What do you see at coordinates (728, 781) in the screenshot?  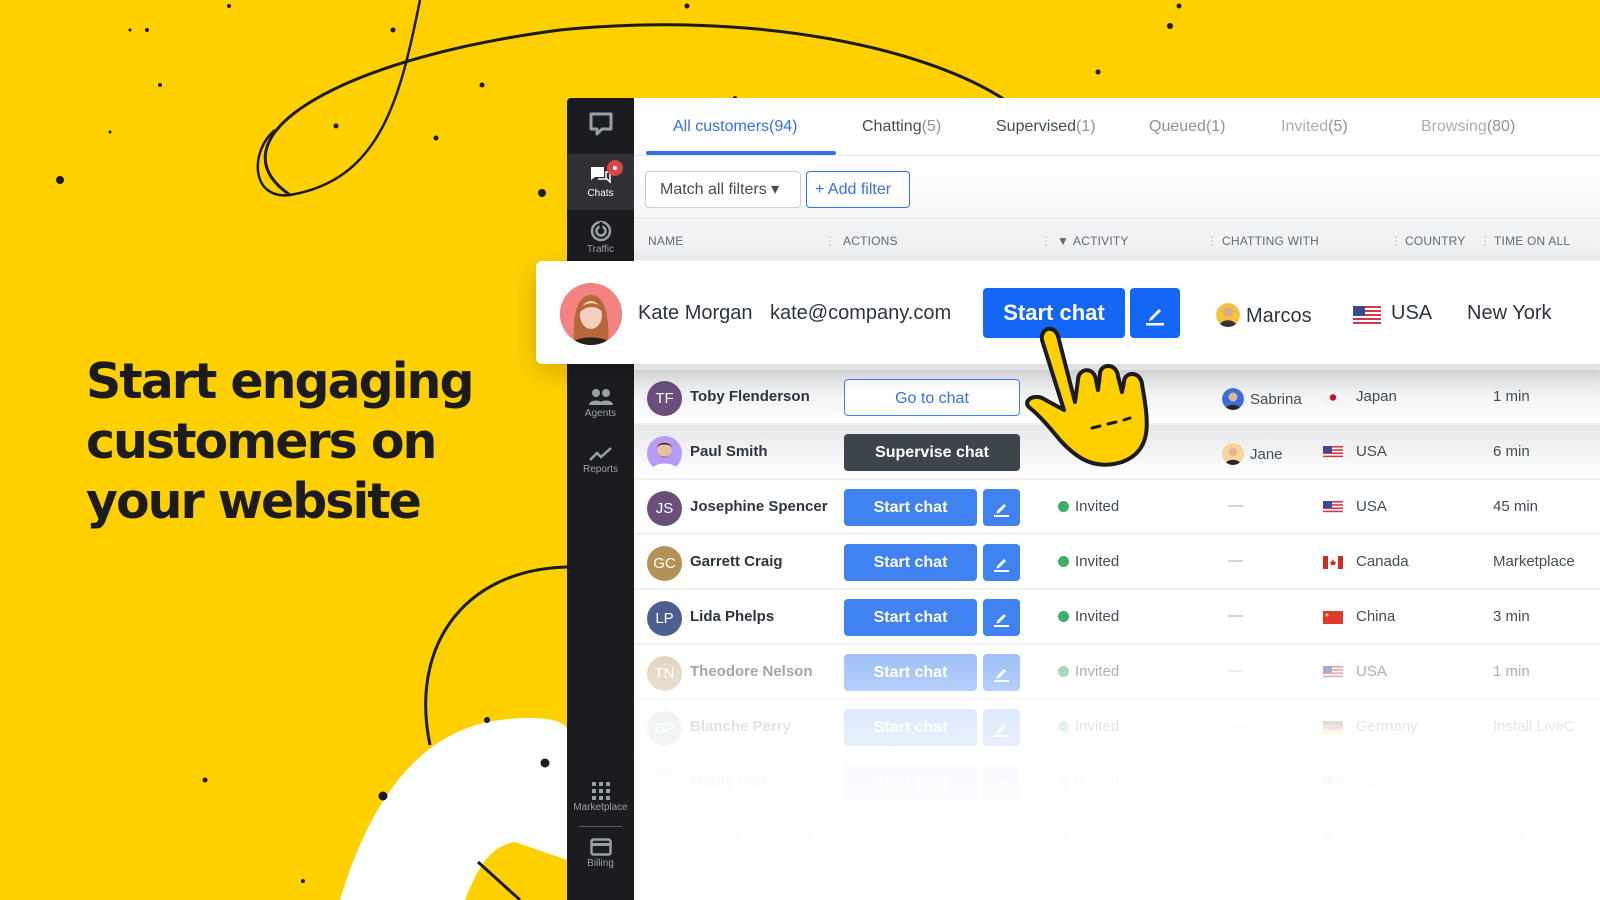 I see `customer-name: Mattie Holt` at bounding box center [728, 781].